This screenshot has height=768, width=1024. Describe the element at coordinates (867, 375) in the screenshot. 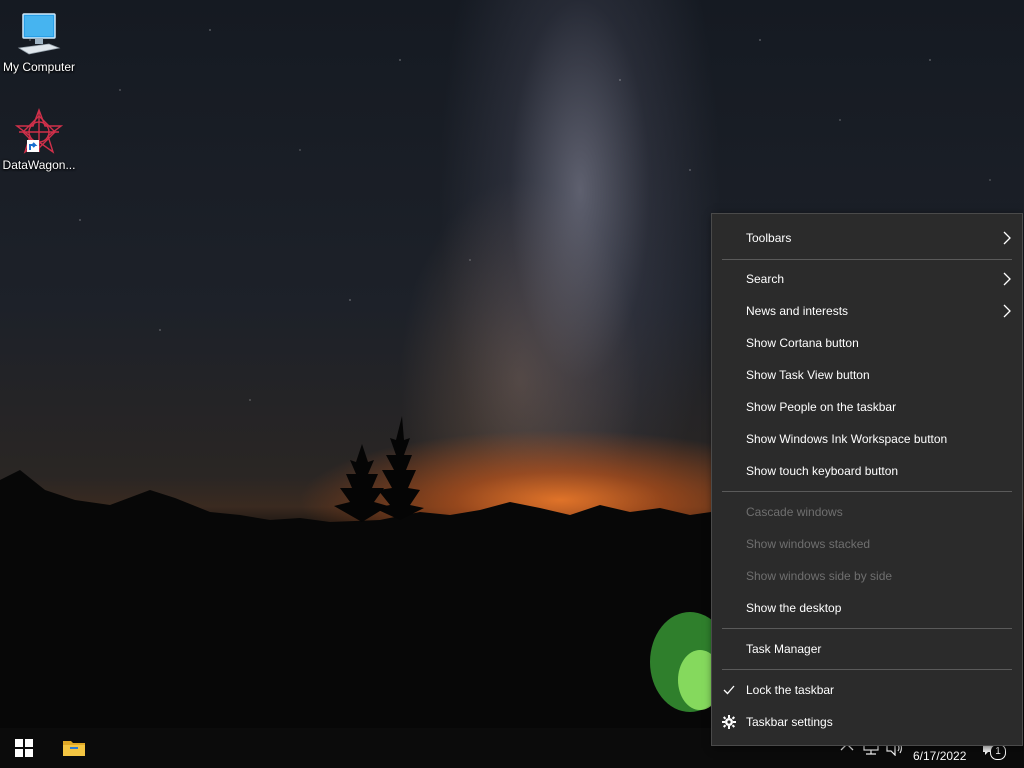

I see `menu-item-show-task-view-button: Show Task View button` at that location.